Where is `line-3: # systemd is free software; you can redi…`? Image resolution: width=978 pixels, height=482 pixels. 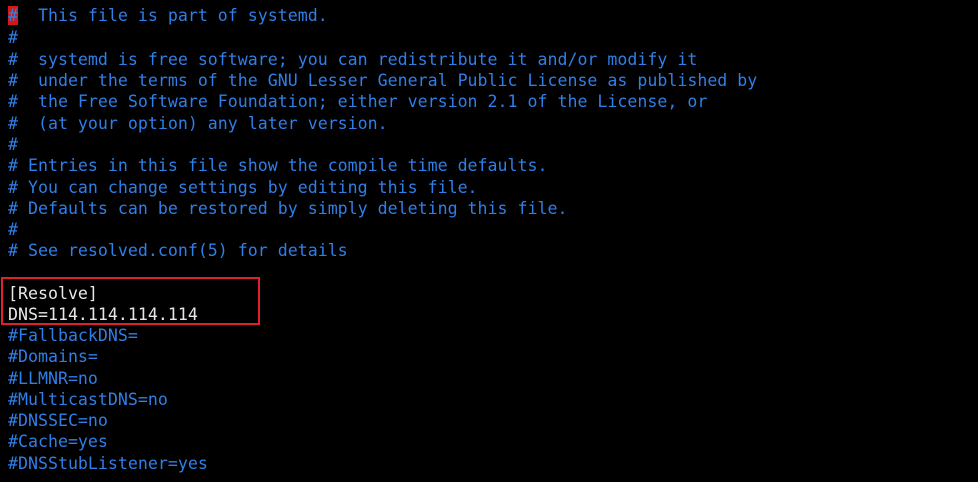
line-3: # systemd is free software; you can redi… is located at coordinates (353, 59).